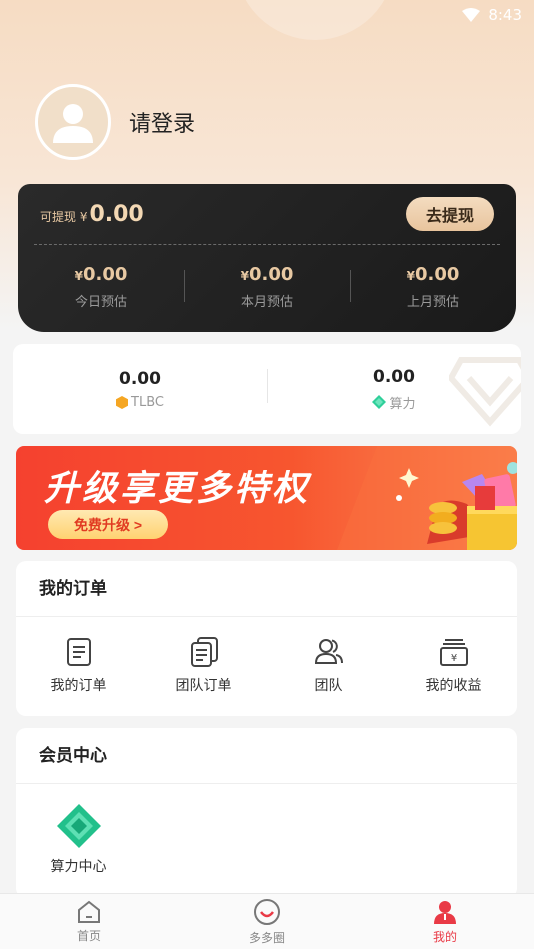  What do you see at coordinates (505, 15) in the screenshot?
I see `status-time: 8:43` at bounding box center [505, 15].